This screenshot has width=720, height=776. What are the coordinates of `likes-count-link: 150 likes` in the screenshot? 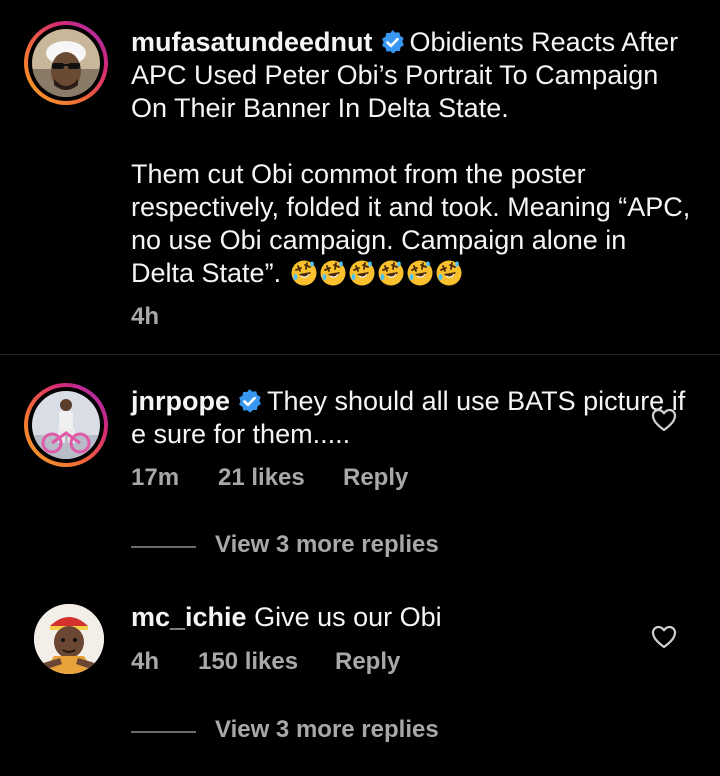 It's located at (248, 662).